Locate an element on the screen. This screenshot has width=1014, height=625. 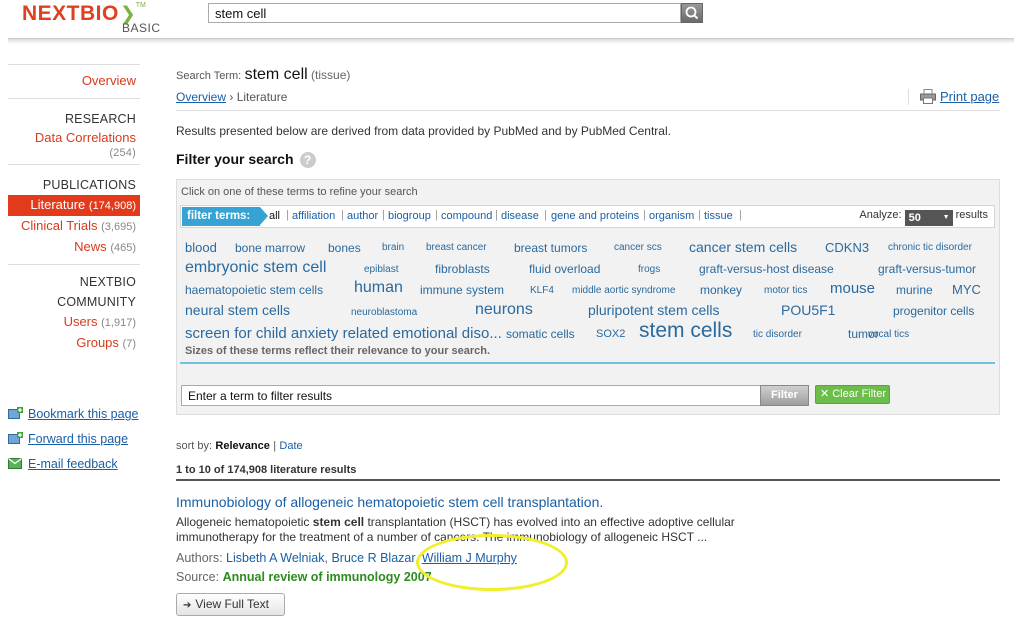
nav-news: News (465) is located at coordinates (74, 247).